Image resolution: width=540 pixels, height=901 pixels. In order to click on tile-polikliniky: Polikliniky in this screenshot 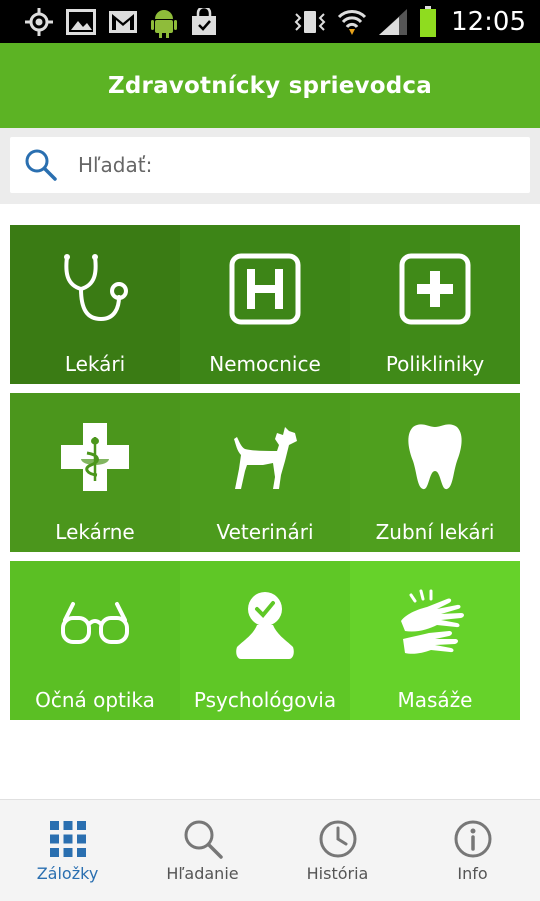, I will do `click(435, 304)`.